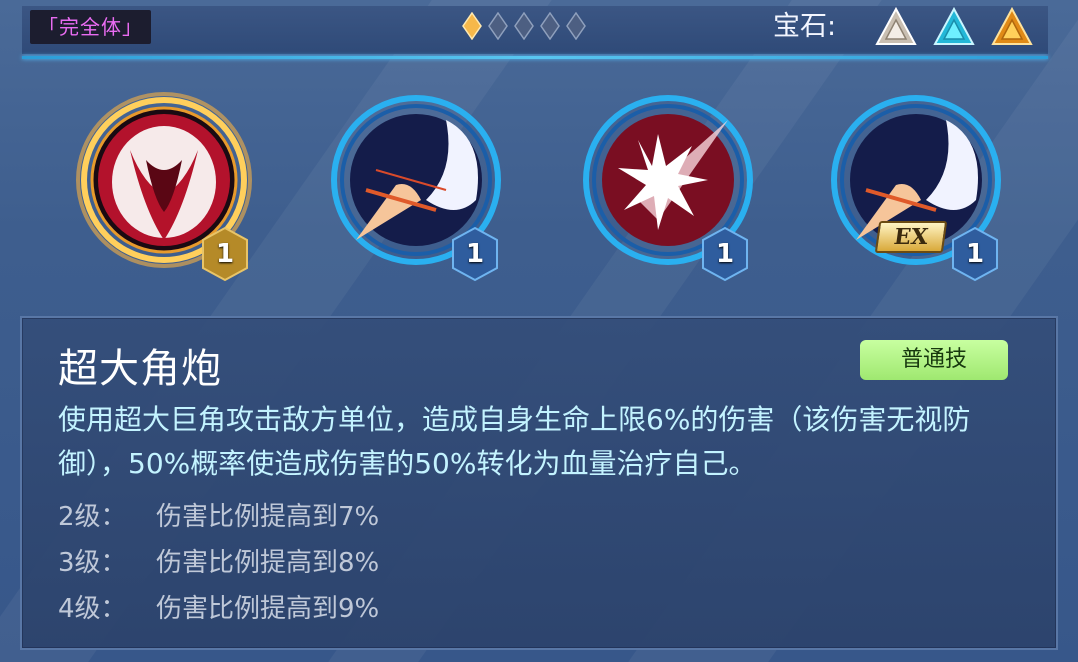 This screenshot has height=662, width=1078. What do you see at coordinates (911, 237) in the screenshot?
I see `ex-badge: EX` at bounding box center [911, 237].